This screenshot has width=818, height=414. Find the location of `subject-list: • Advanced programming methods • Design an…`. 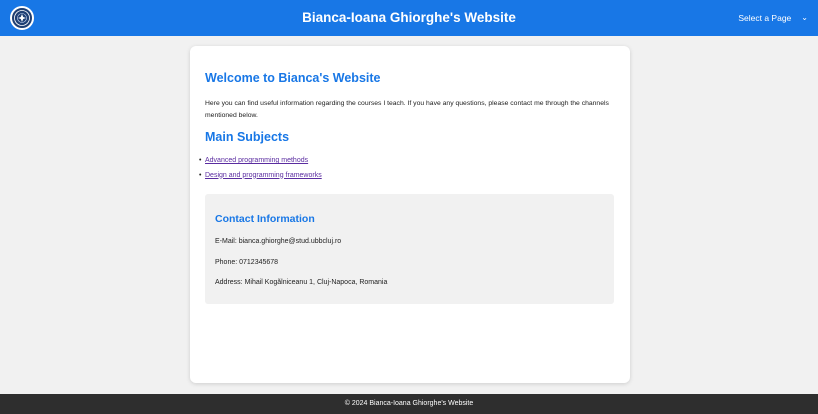

subject-list: • Advanced programming methods • Design an… is located at coordinates (260, 168).